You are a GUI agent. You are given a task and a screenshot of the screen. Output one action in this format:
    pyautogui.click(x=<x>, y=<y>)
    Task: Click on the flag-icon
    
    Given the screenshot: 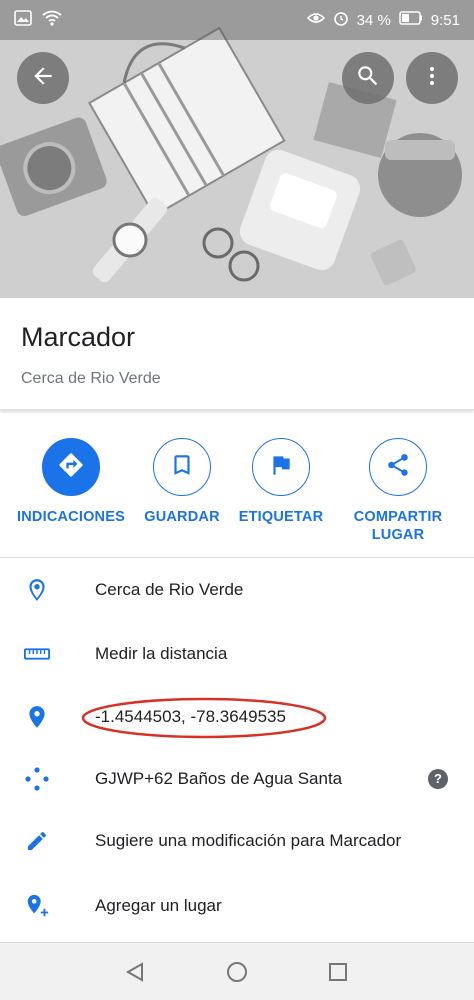 What is the action you would take?
    pyautogui.click(x=281, y=467)
    